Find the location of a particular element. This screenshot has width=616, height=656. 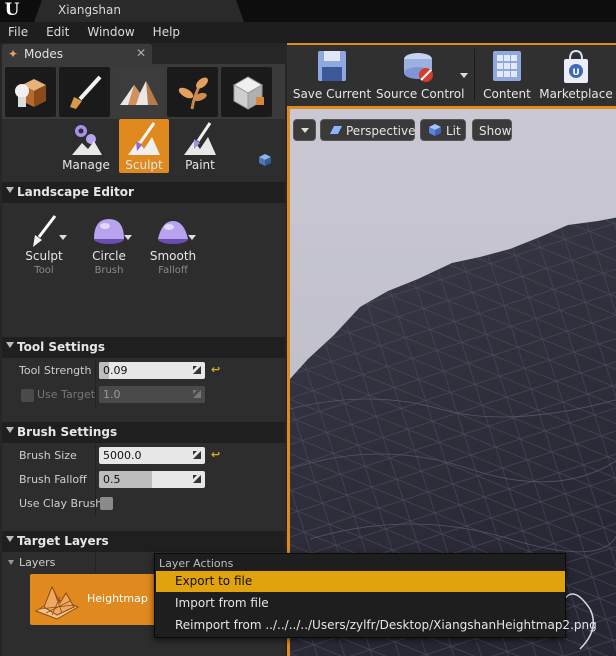

geometry-mode-button is located at coordinates (246, 92).